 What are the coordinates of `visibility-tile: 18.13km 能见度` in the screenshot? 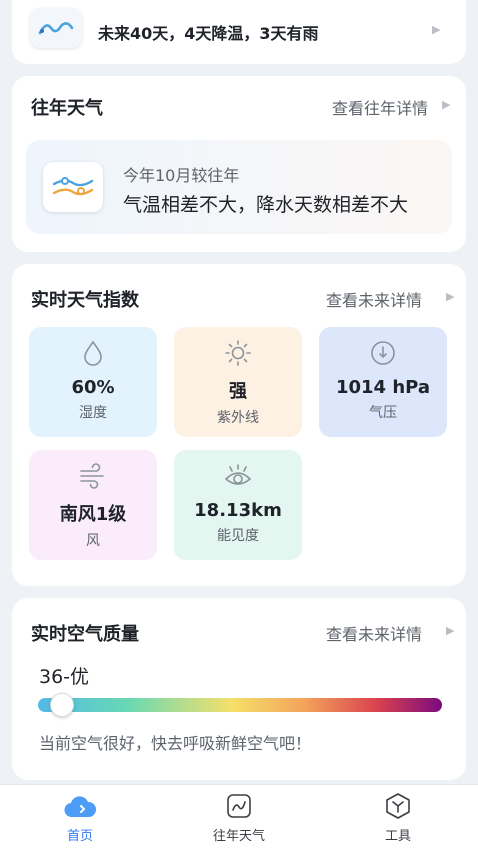 It's located at (238, 505).